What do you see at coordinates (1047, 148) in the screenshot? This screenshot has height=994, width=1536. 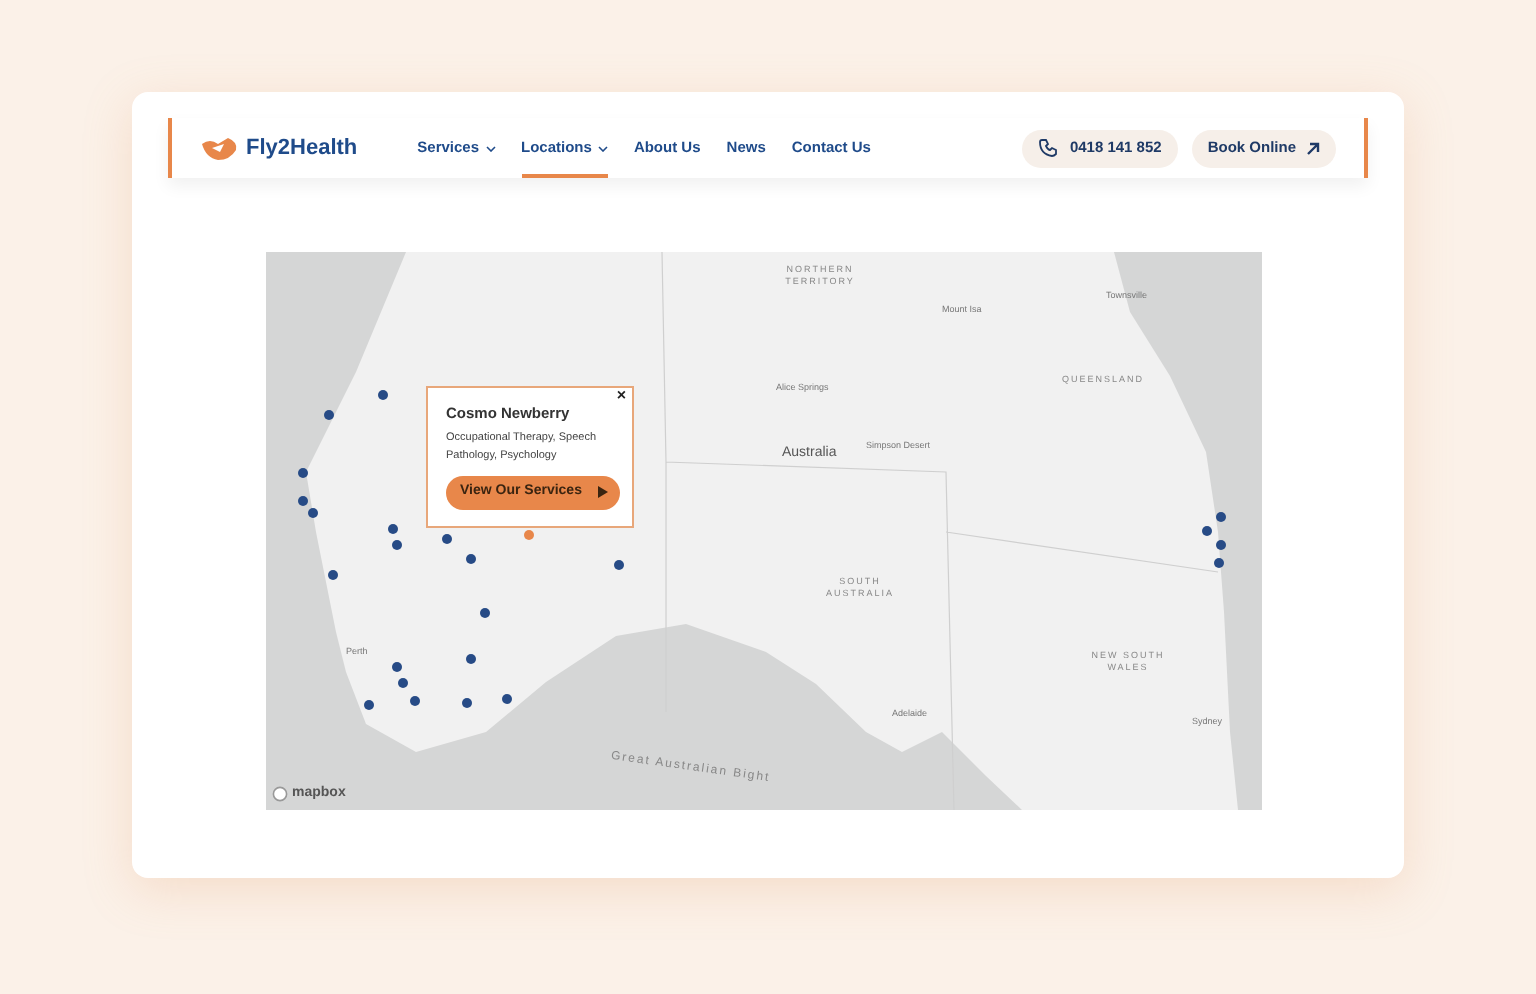 I see `phone-icon` at bounding box center [1047, 148].